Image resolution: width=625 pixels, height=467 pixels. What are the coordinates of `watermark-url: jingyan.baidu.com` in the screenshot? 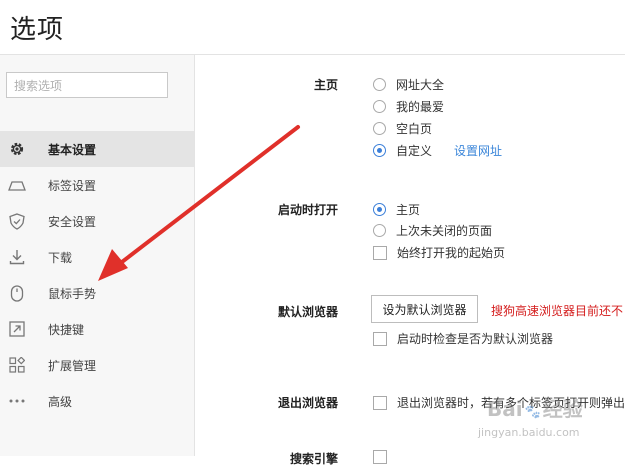 It's located at (529, 432).